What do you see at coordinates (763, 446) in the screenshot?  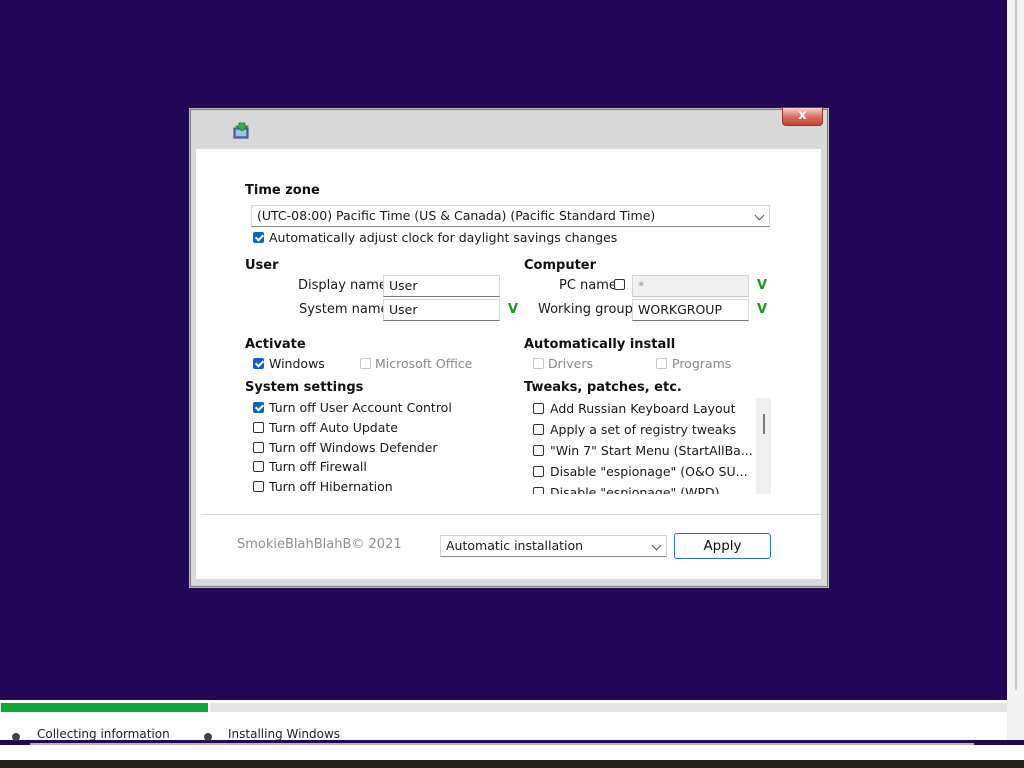 I see `tweaks-scrollbar` at bounding box center [763, 446].